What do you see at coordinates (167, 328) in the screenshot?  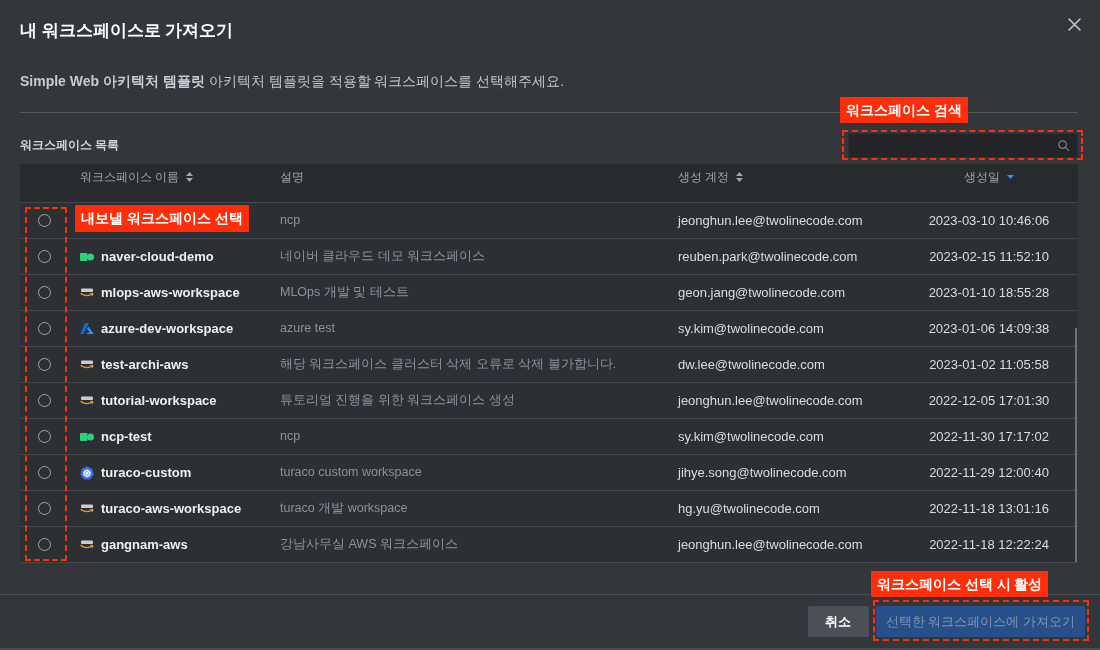 I see `workspace-name: azure-dev-workspace` at bounding box center [167, 328].